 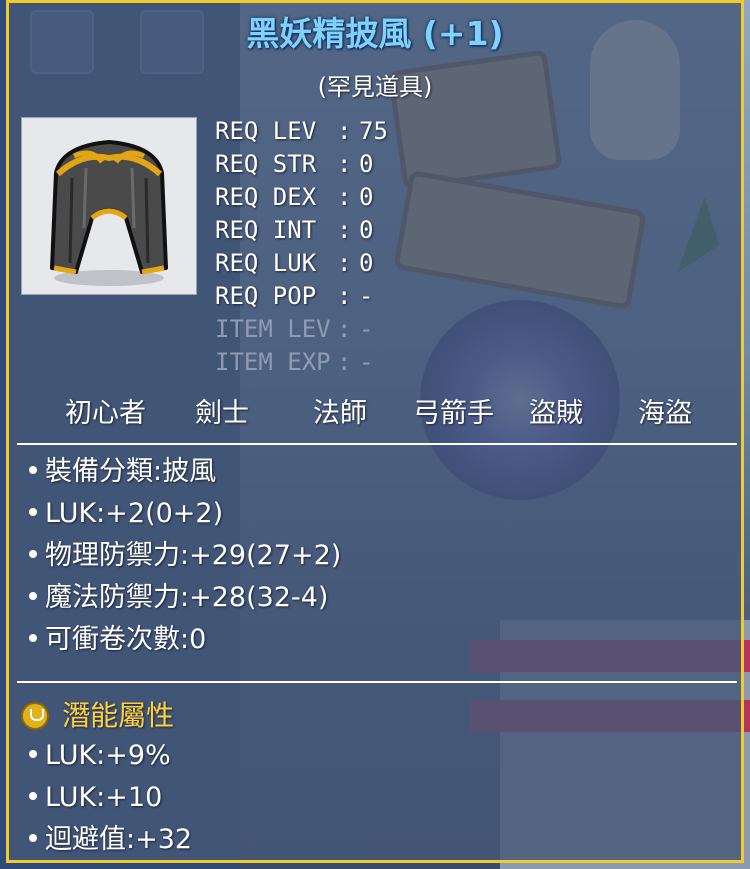 What do you see at coordinates (193, 555) in the screenshot?
I see `stat-text: 物理防禦力:+29(27+2)` at bounding box center [193, 555].